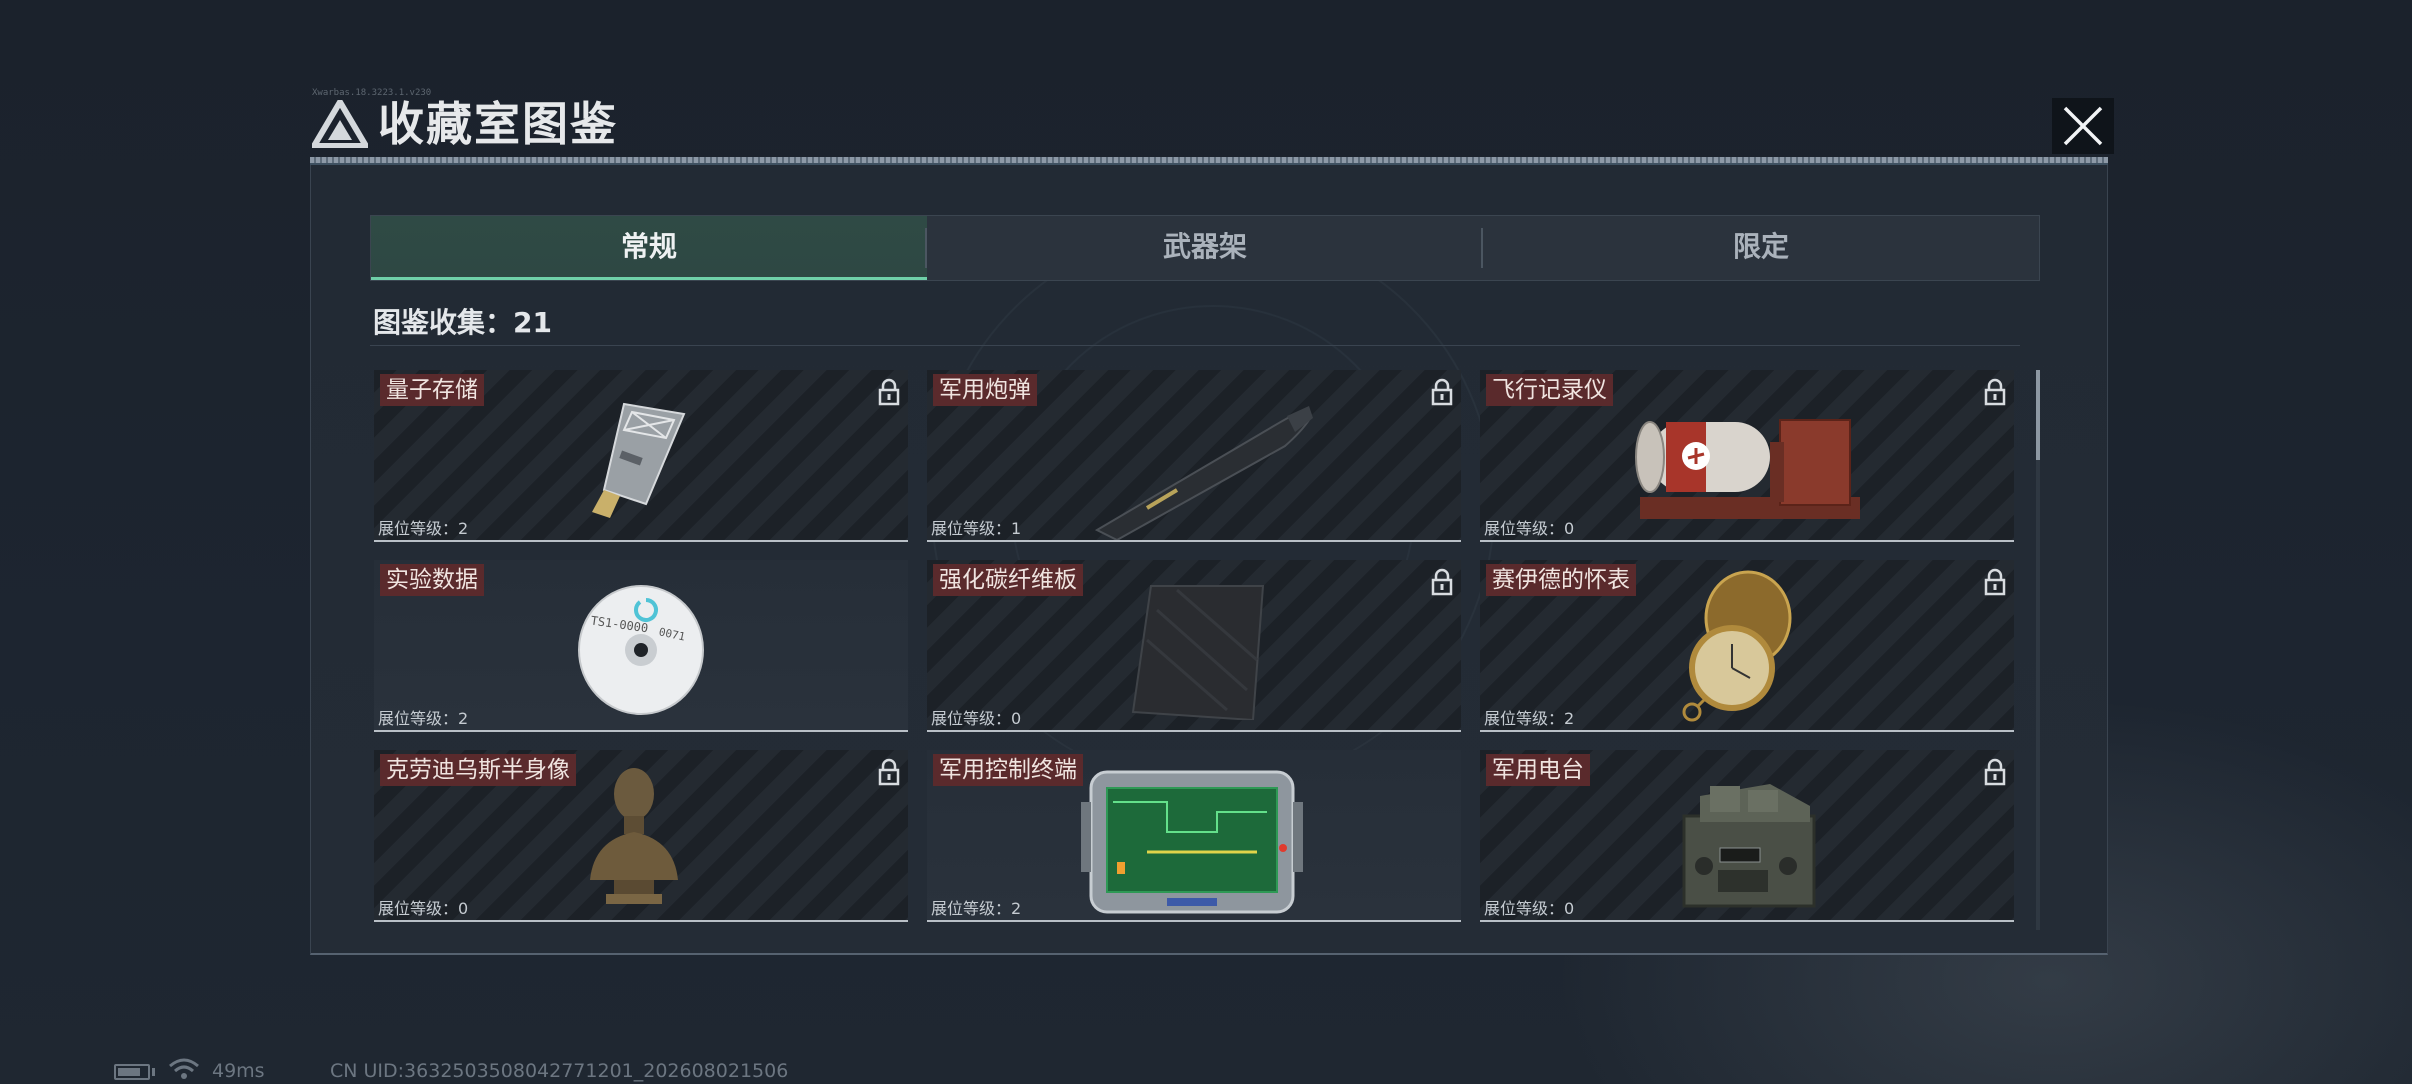 The image size is (2412, 1084). Describe the element at coordinates (634, 836) in the screenshot. I see `bust-statue-icon` at that location.